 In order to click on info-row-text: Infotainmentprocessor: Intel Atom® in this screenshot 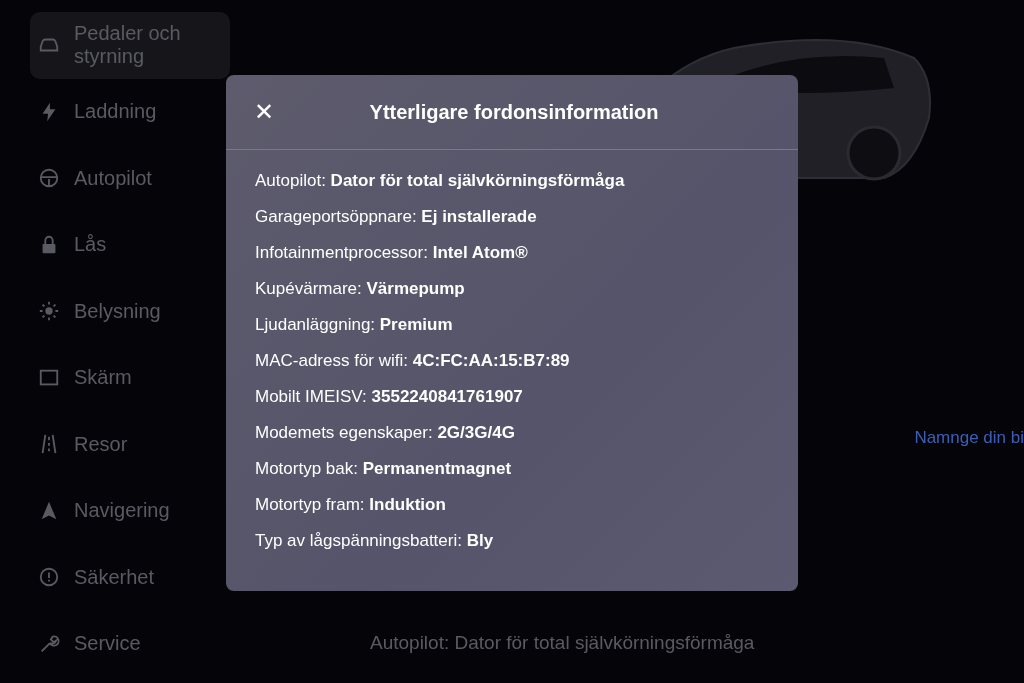, I will do `click(392, 253)`.